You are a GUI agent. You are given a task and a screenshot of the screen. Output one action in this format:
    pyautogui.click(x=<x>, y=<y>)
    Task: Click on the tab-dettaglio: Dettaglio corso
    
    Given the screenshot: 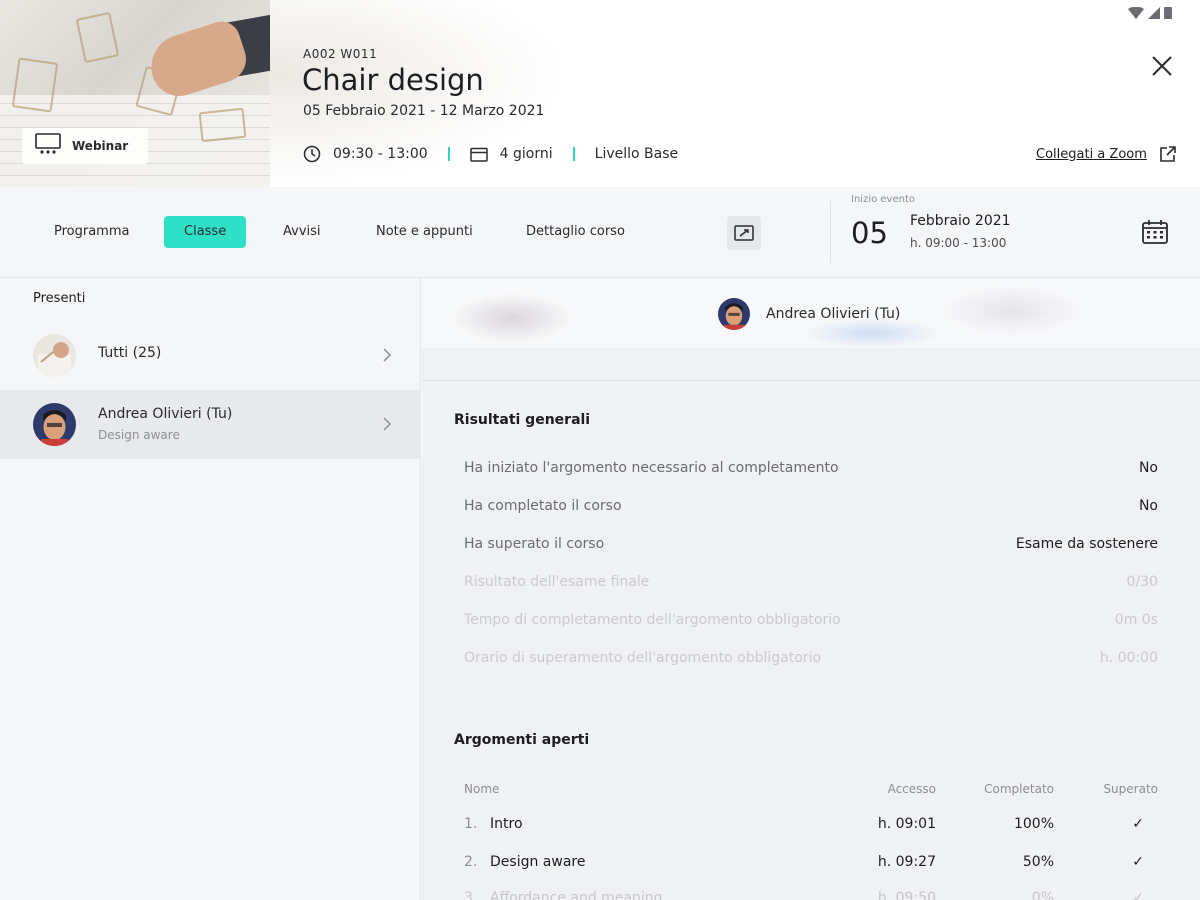 What is the action you would take?
    pyautogui.click(x=575, y=232)
    